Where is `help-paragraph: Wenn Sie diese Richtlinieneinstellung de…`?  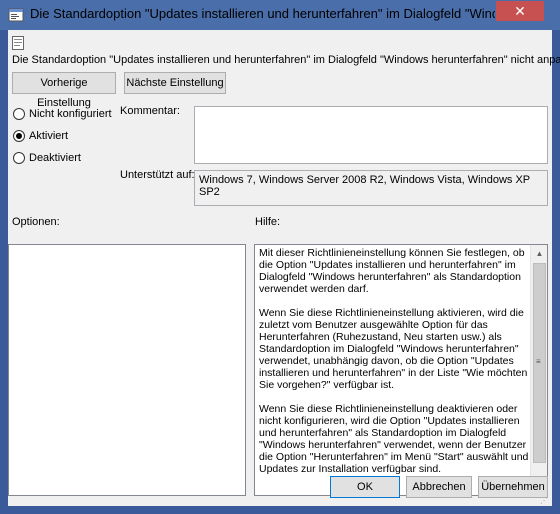 help-paragraph: Wenn Sie diese Richtlinieneinstellung de… is located at coordinates (394, 439).